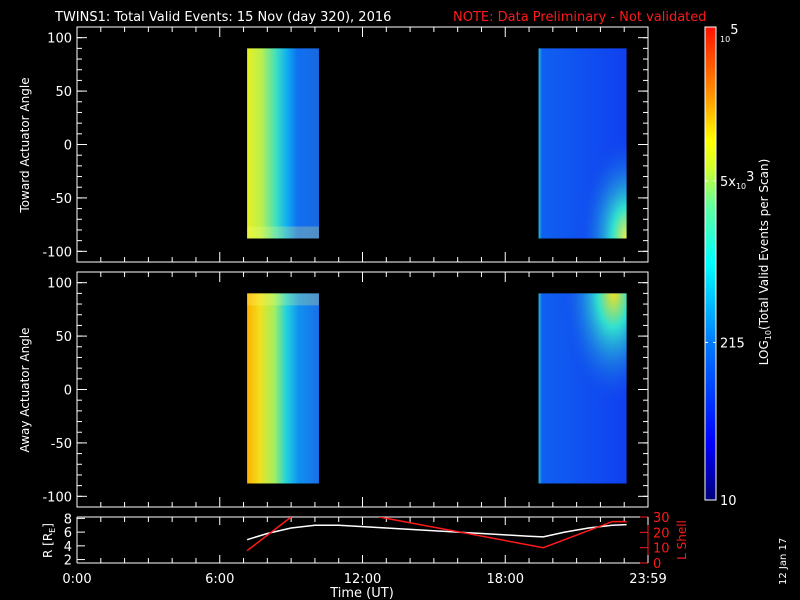 Image resolution: width=800 pixels, height=600 pixels. I want to click on r-tick-label: 2, so click(68, 561).